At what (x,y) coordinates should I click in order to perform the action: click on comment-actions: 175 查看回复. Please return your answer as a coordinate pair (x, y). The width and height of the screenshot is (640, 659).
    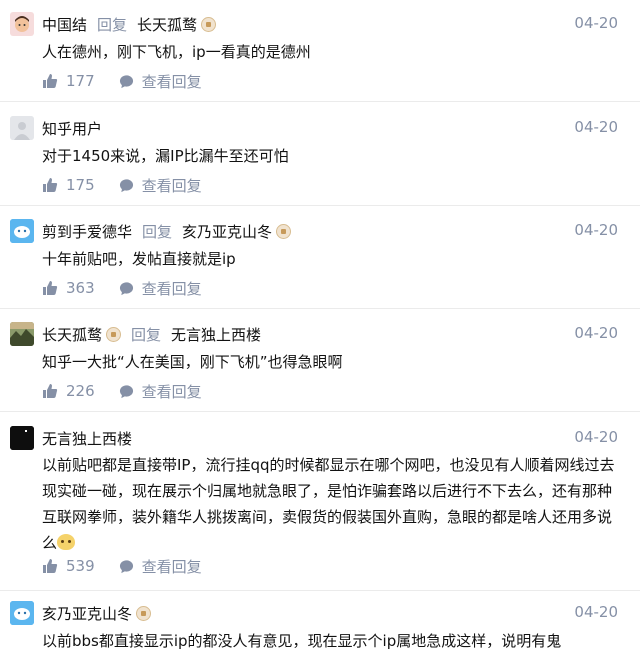
    Looking at the image, I should click on (122, 185).